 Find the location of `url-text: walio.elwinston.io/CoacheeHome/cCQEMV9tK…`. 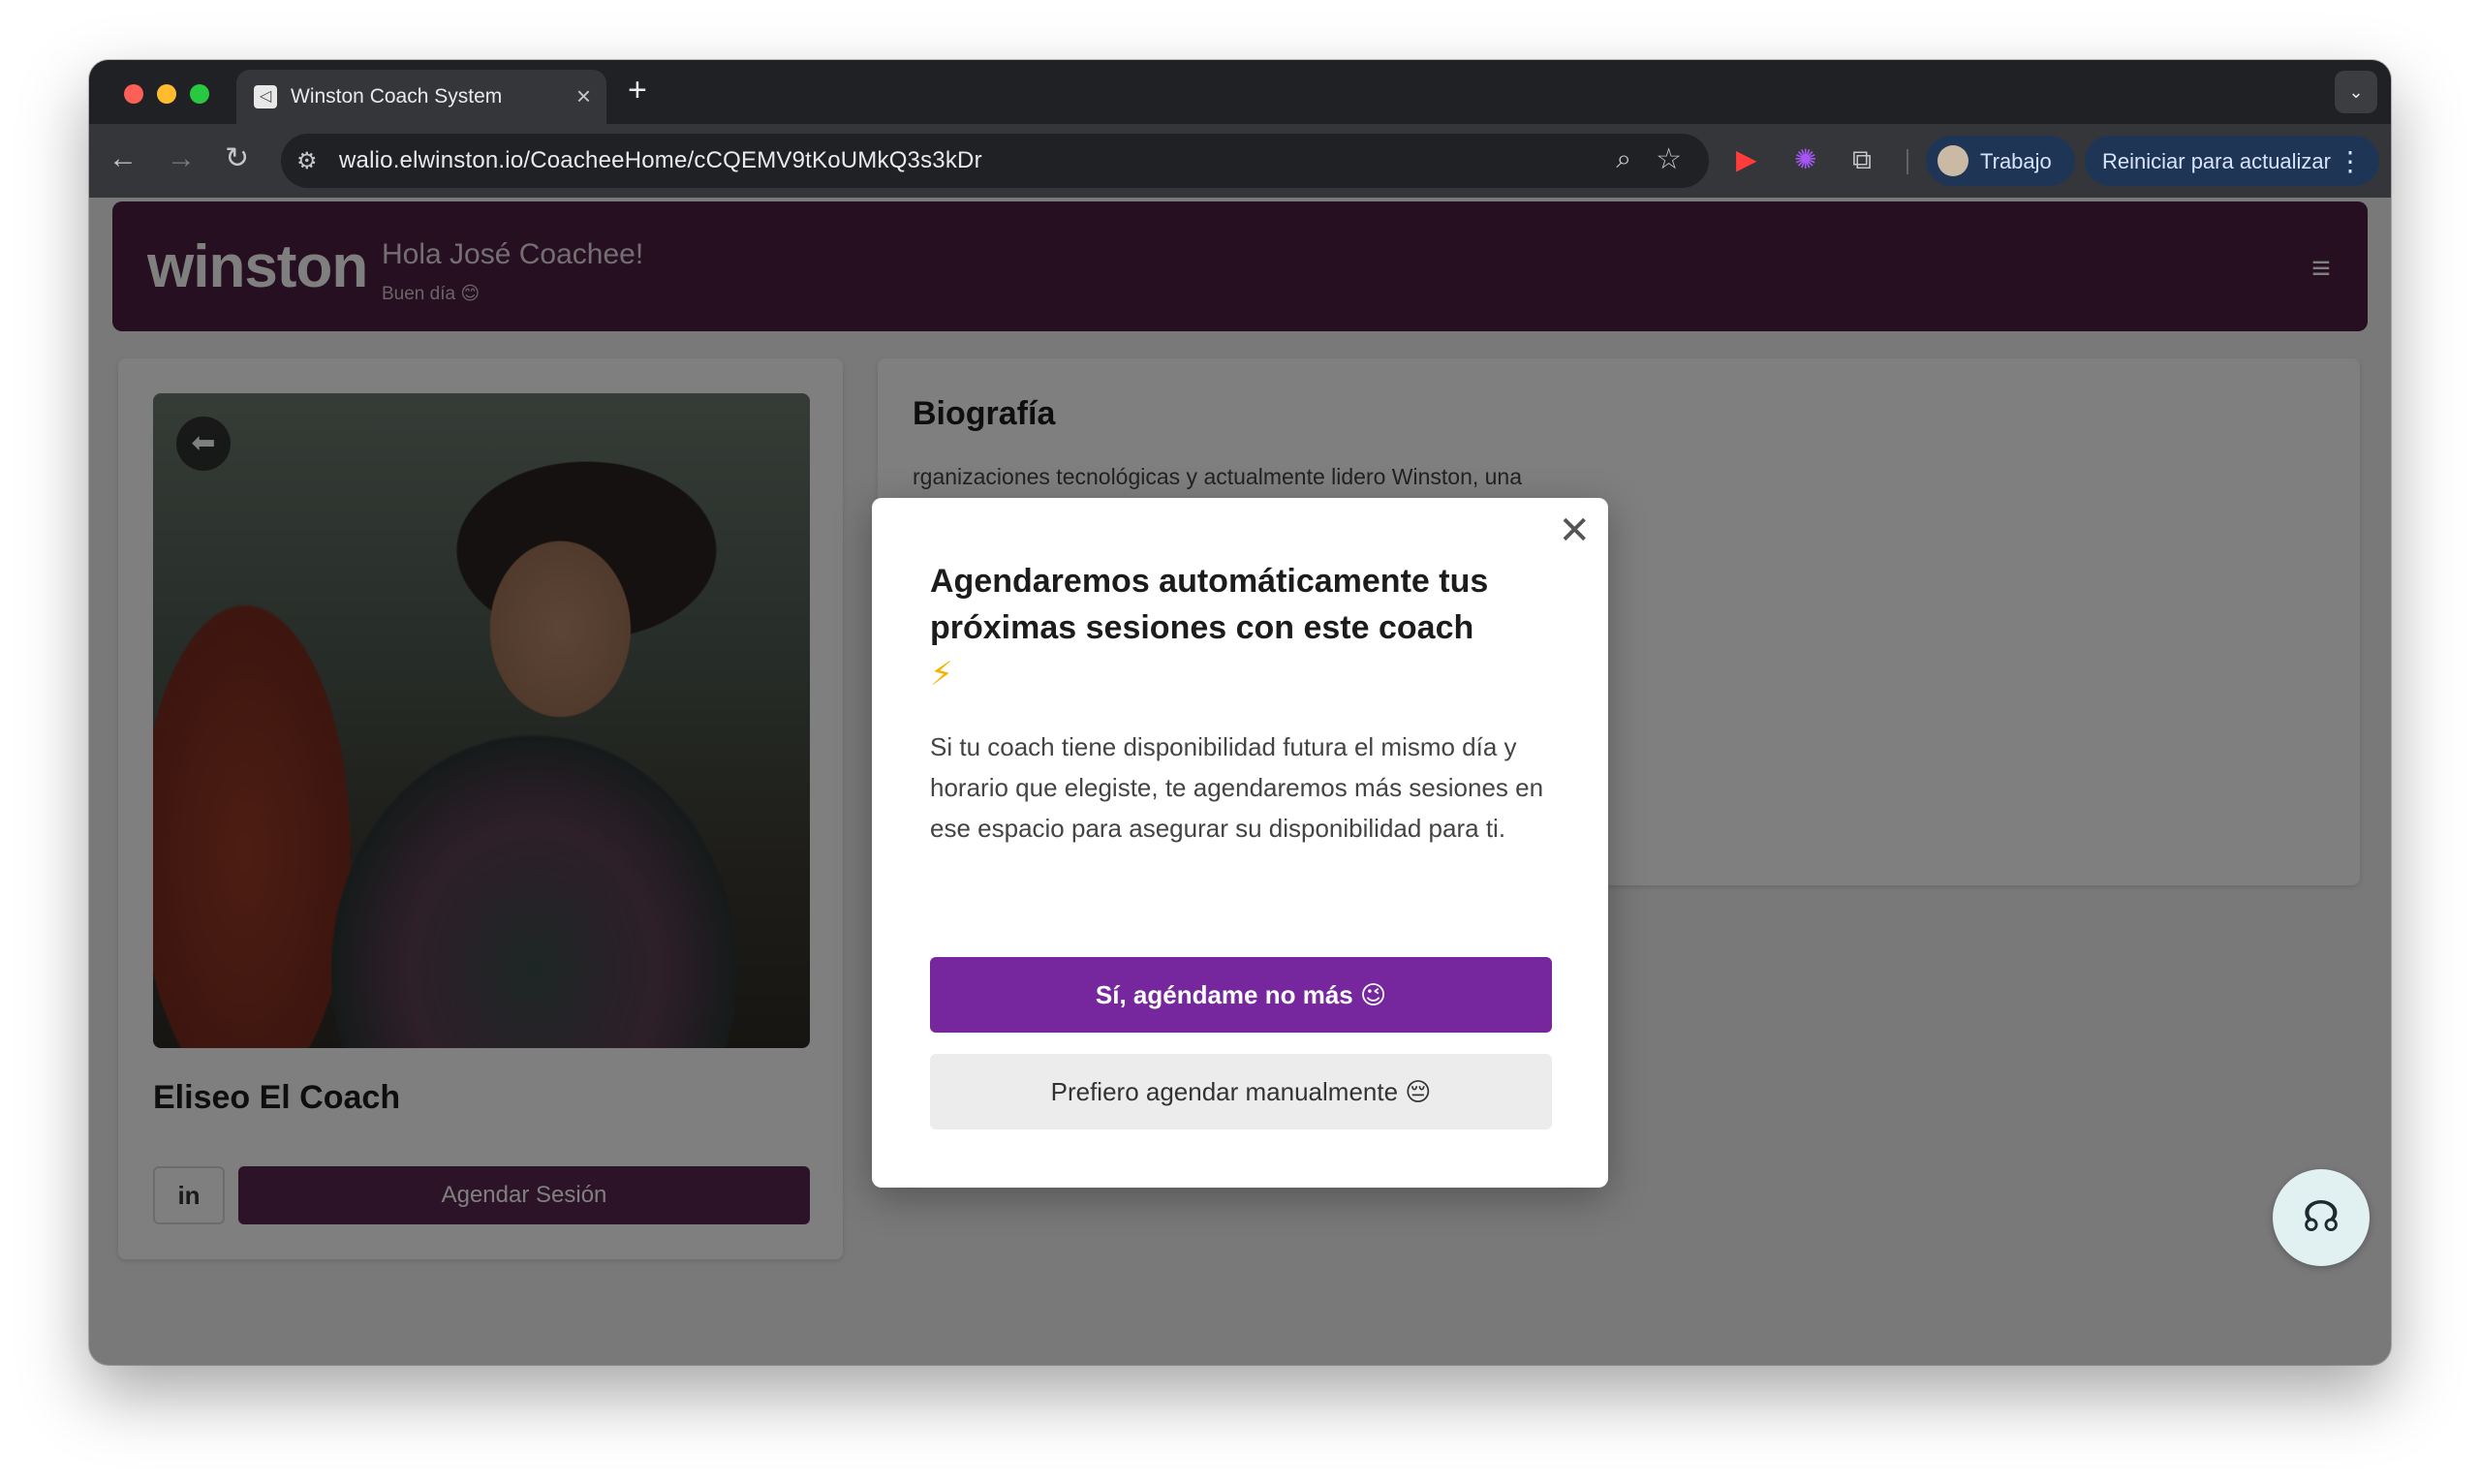

url-text: walio.elwinston.io/CoacheeHome/cCQEMV9tK… is located at coordinates (660, 160).